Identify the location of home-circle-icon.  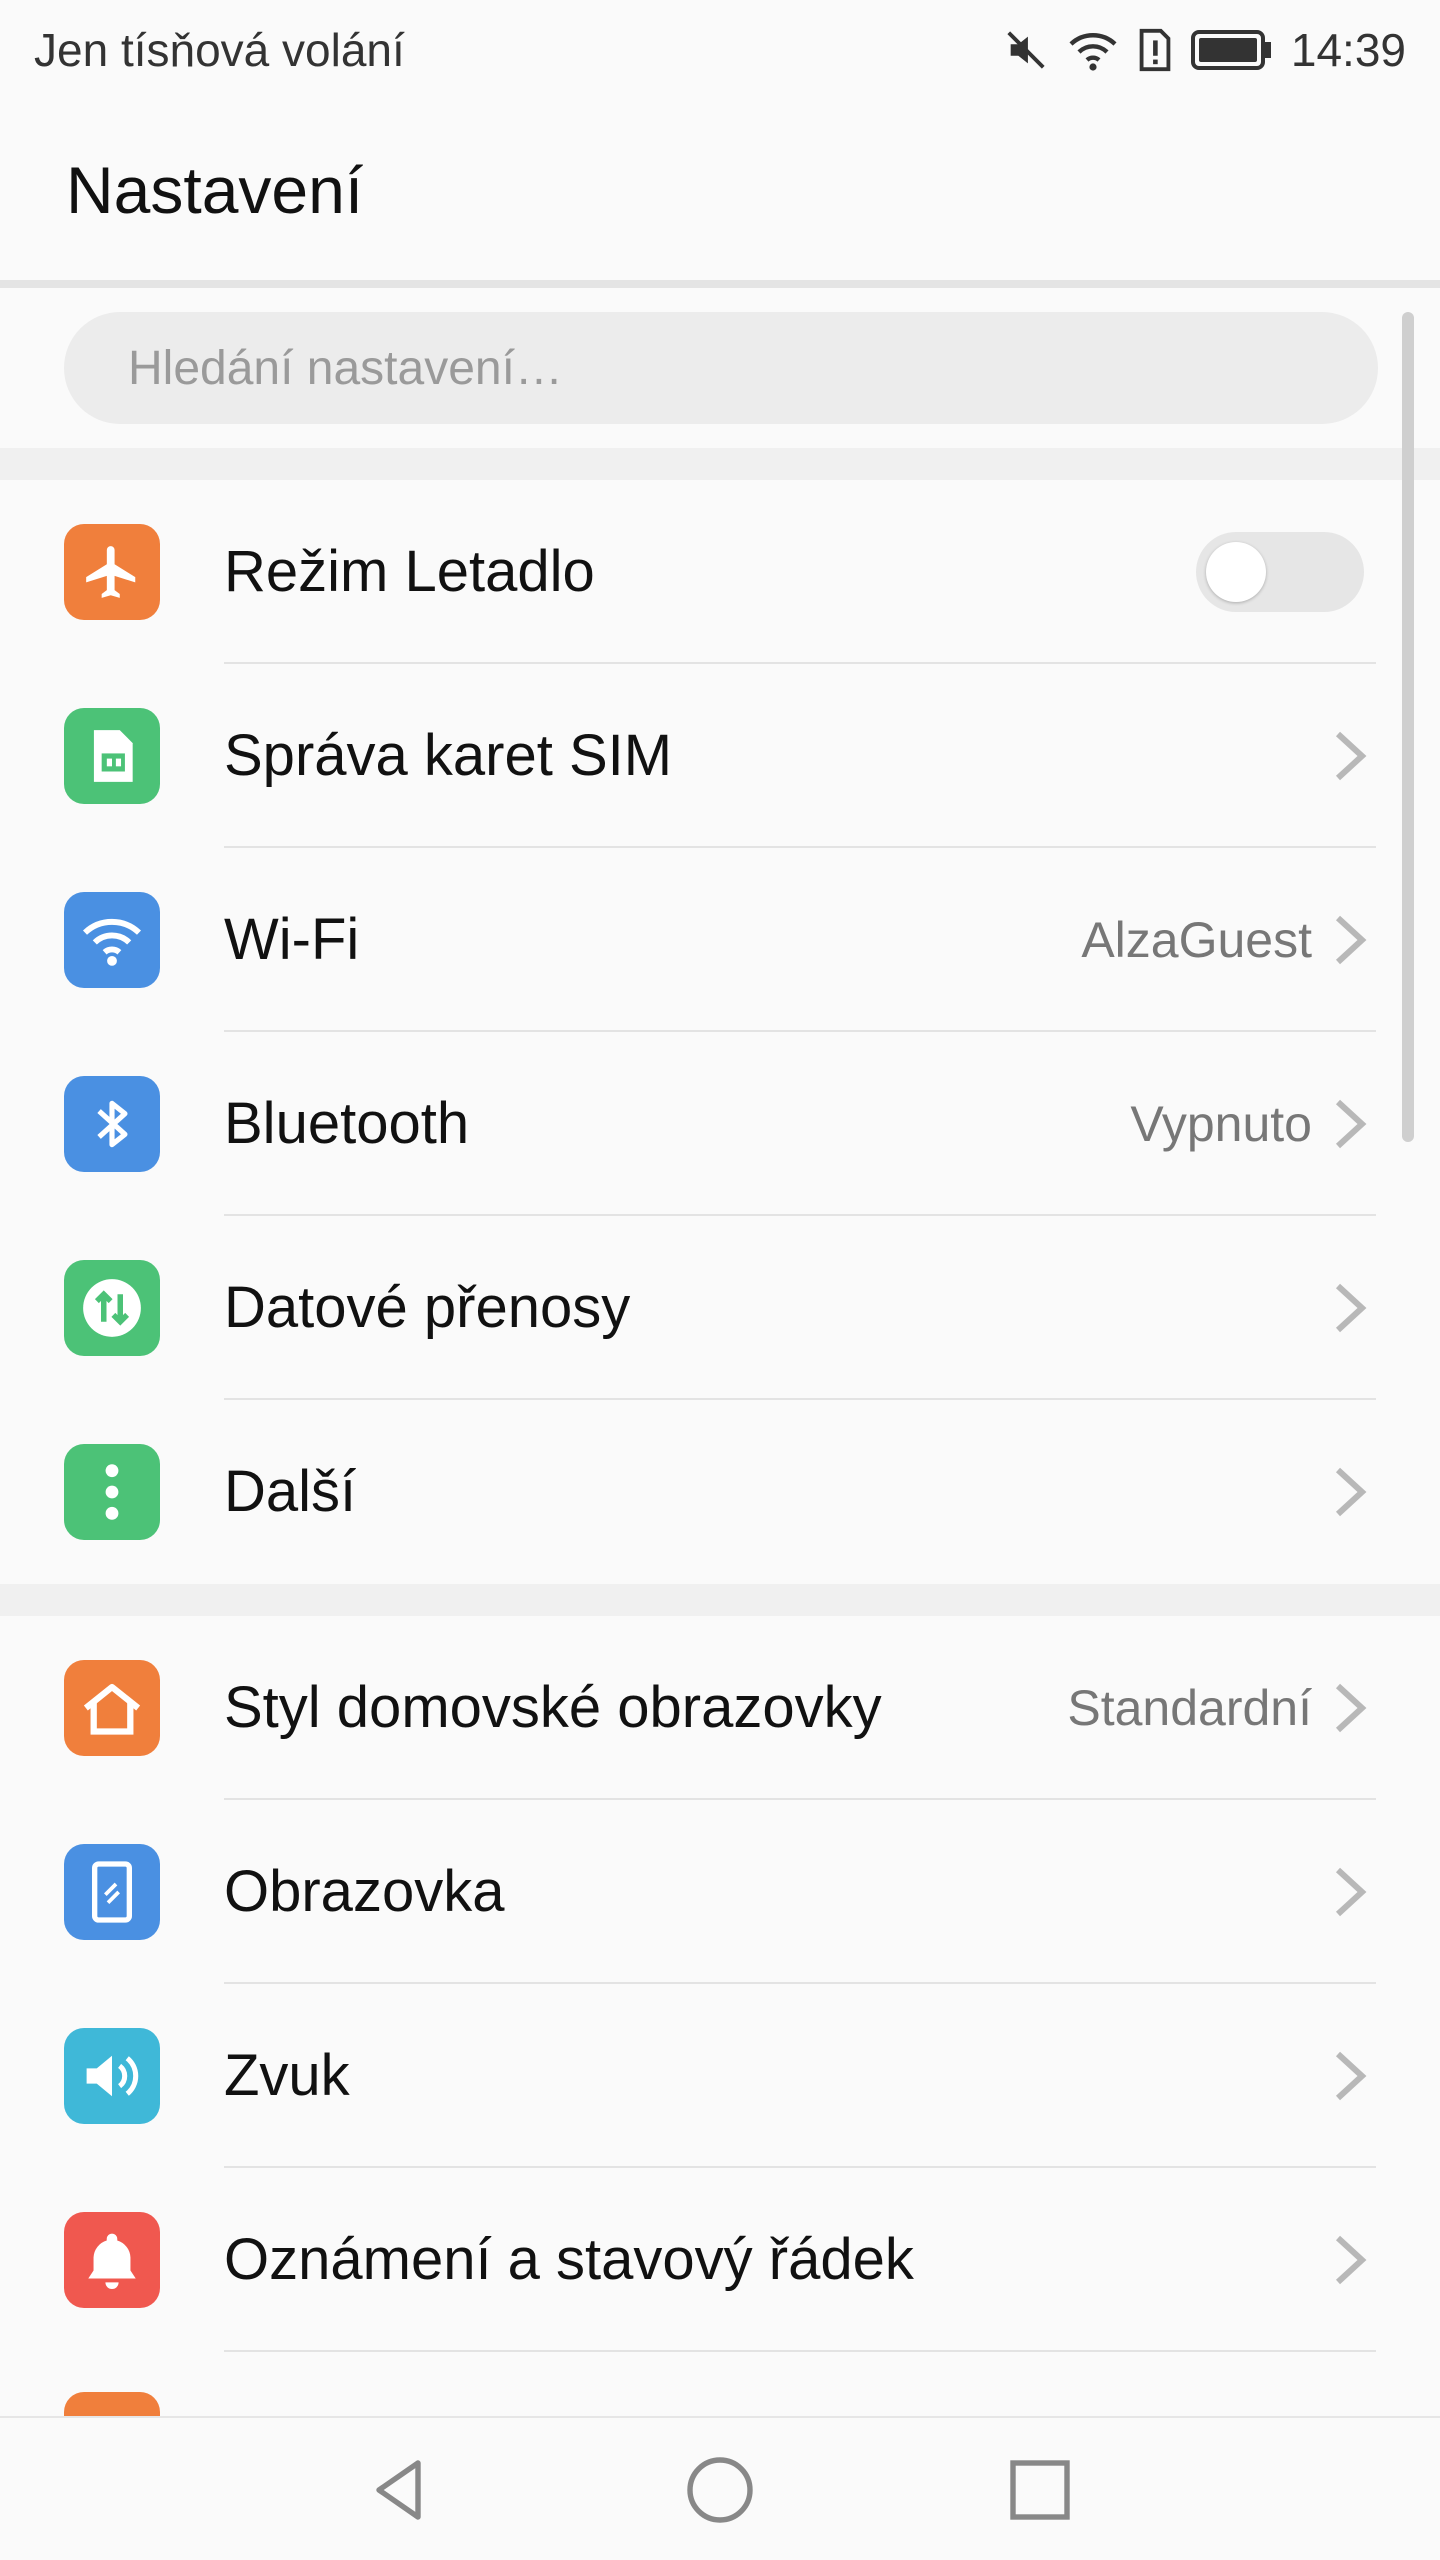
(720, 2490).